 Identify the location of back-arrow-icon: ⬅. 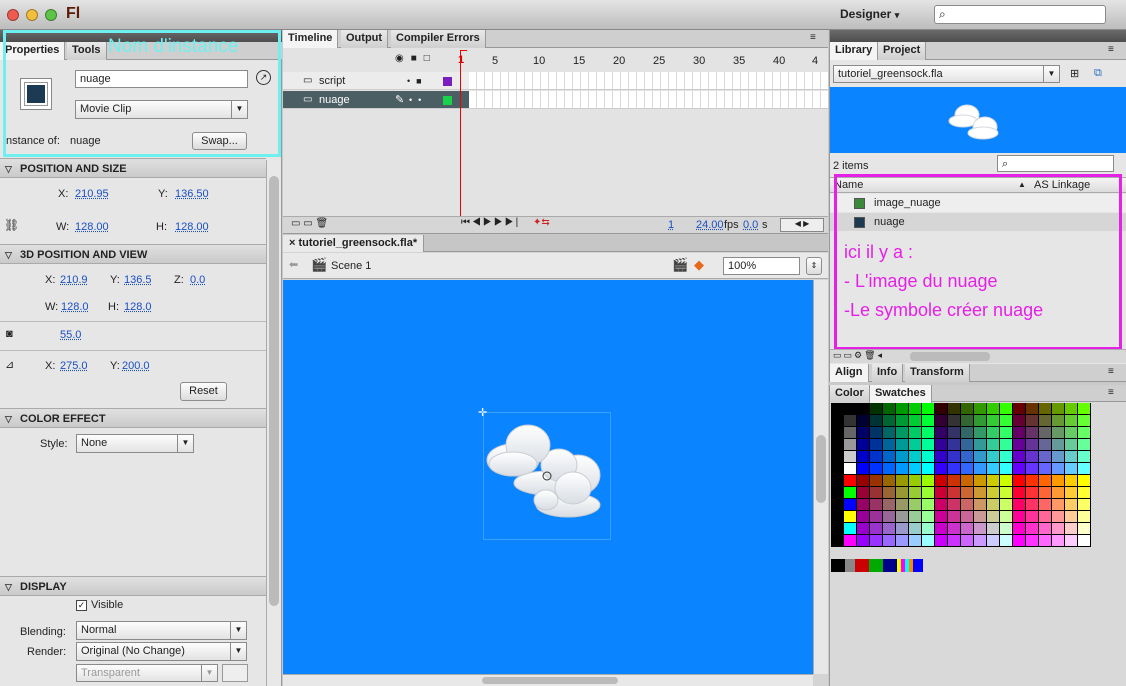
(293, 264).